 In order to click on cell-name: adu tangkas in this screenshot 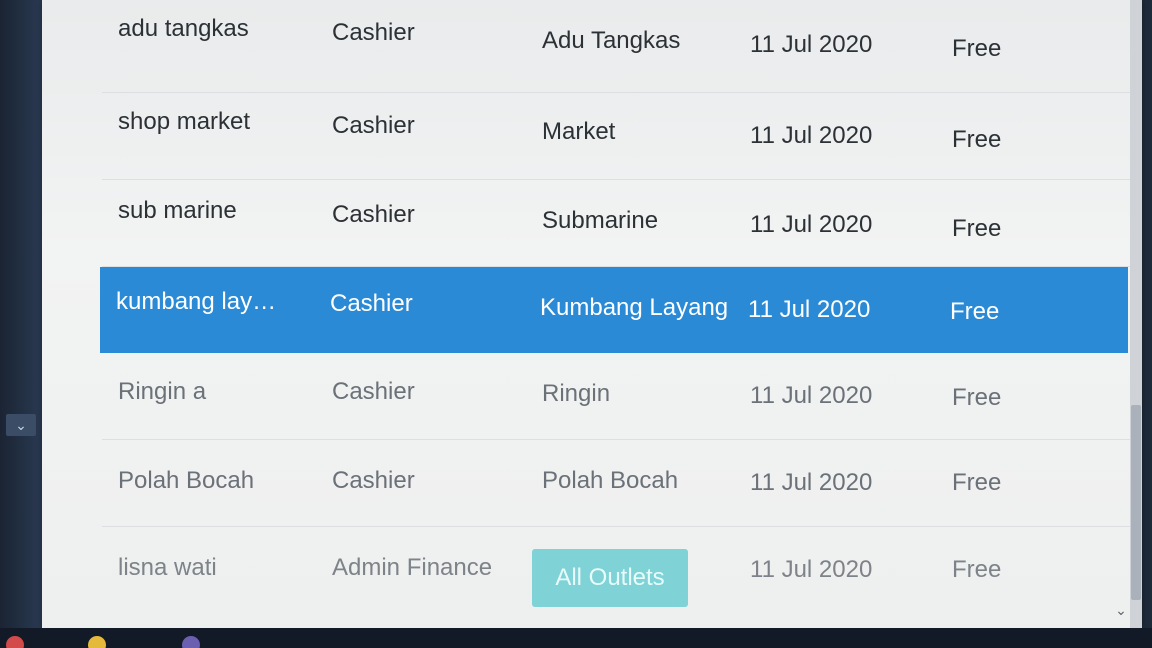, I will do `click(183, 28)`.